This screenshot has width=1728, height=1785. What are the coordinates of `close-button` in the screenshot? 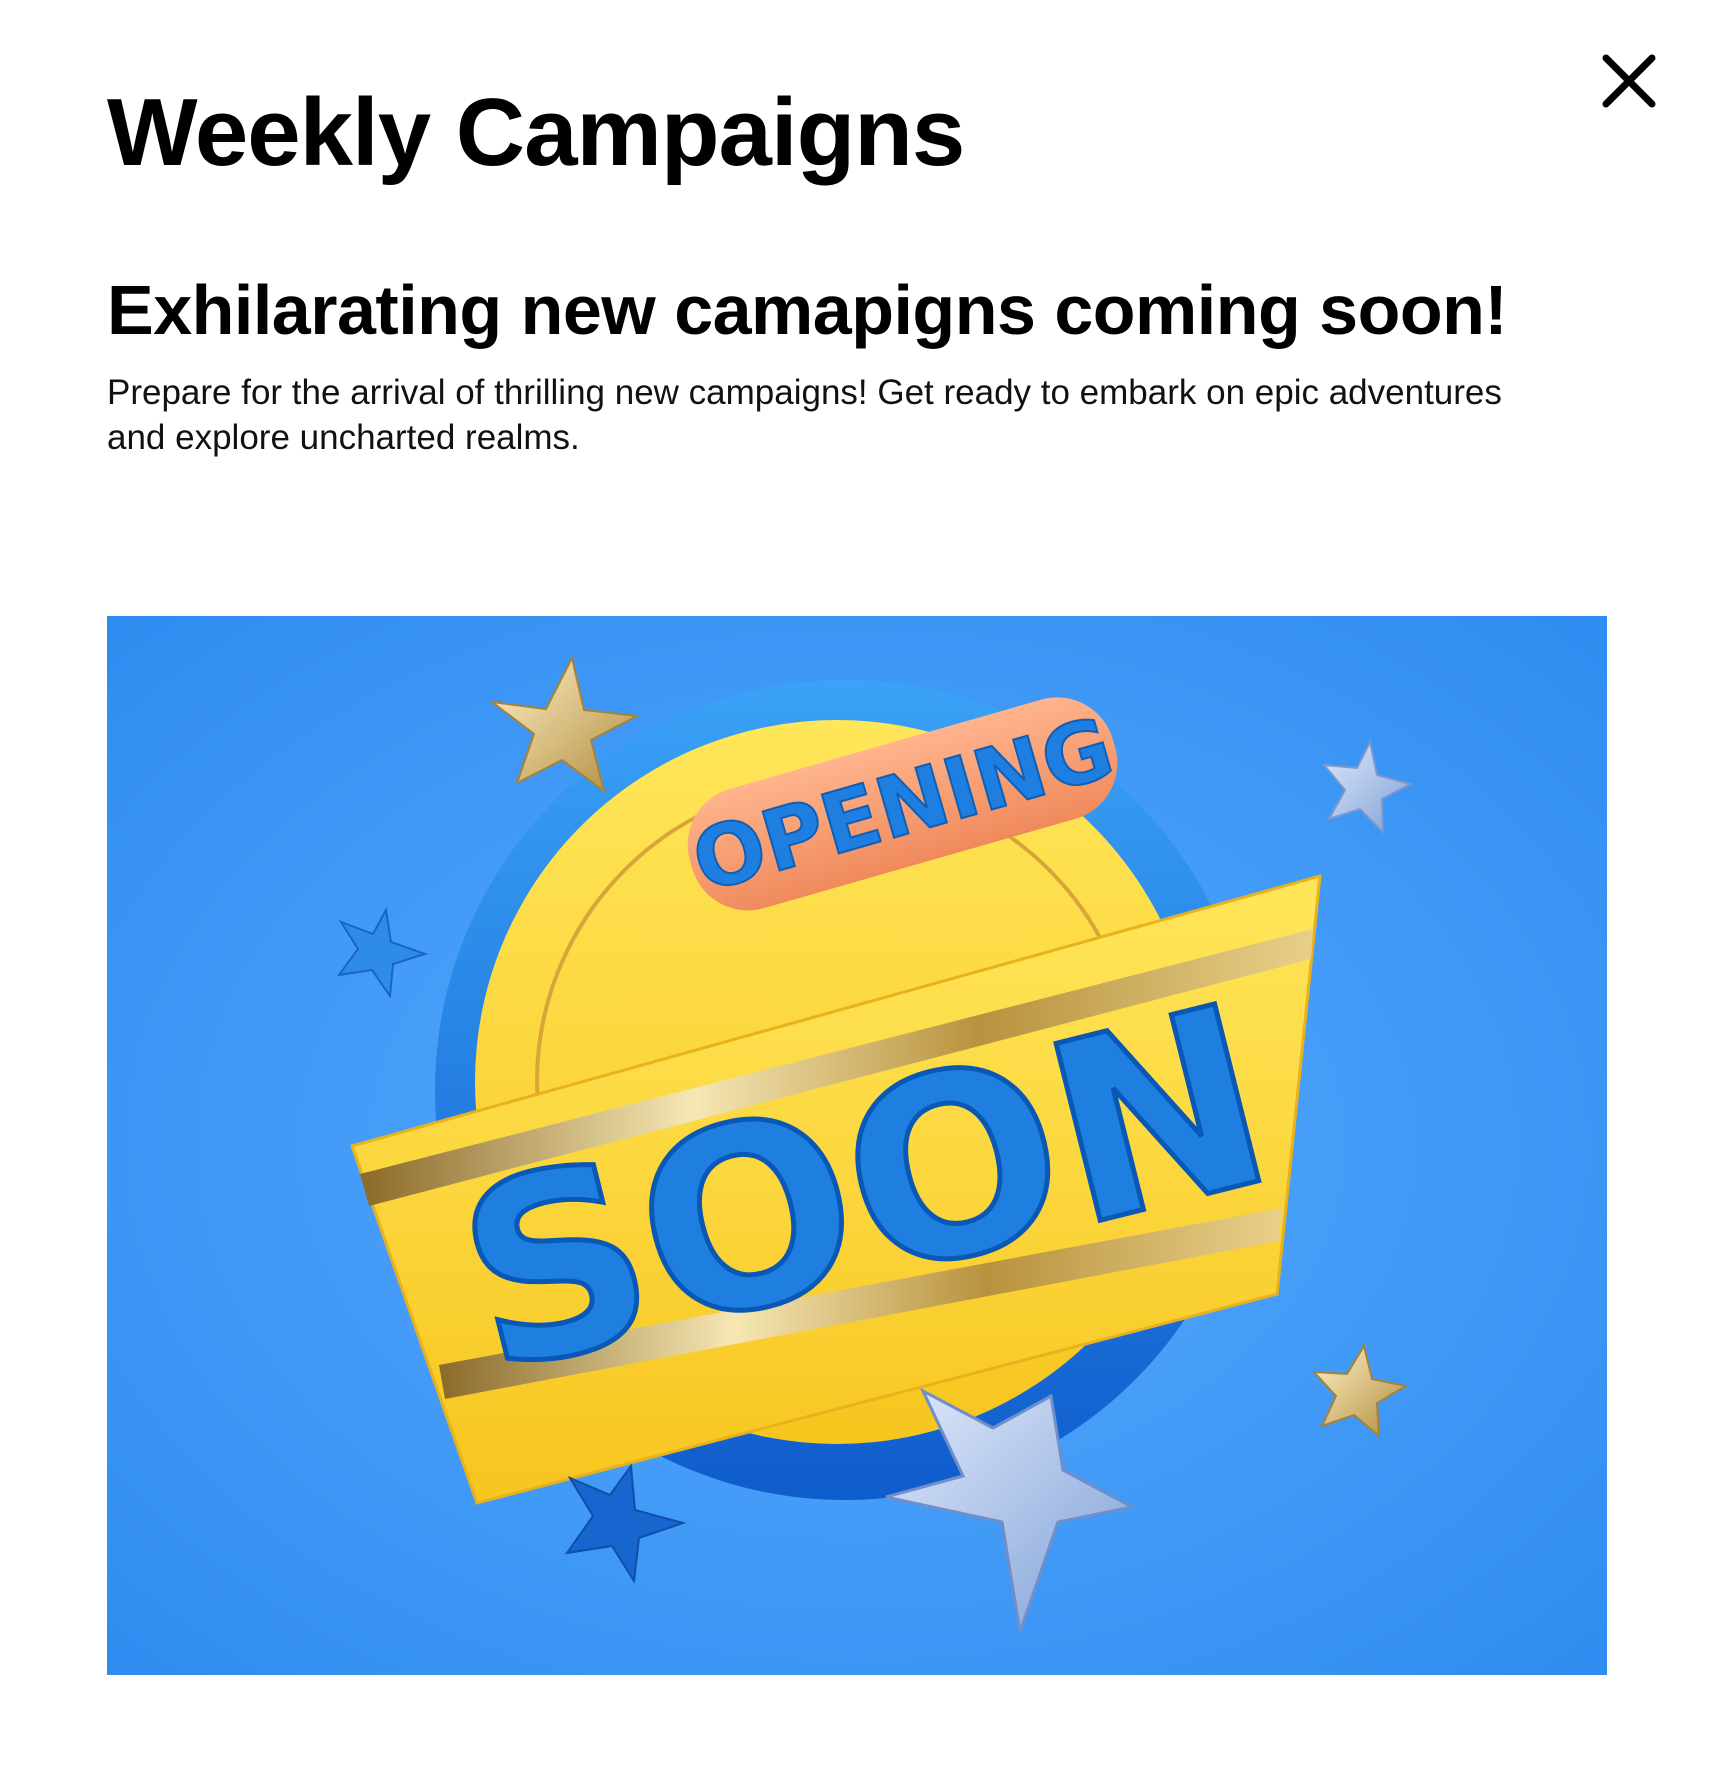 It's located at (1629, 81).